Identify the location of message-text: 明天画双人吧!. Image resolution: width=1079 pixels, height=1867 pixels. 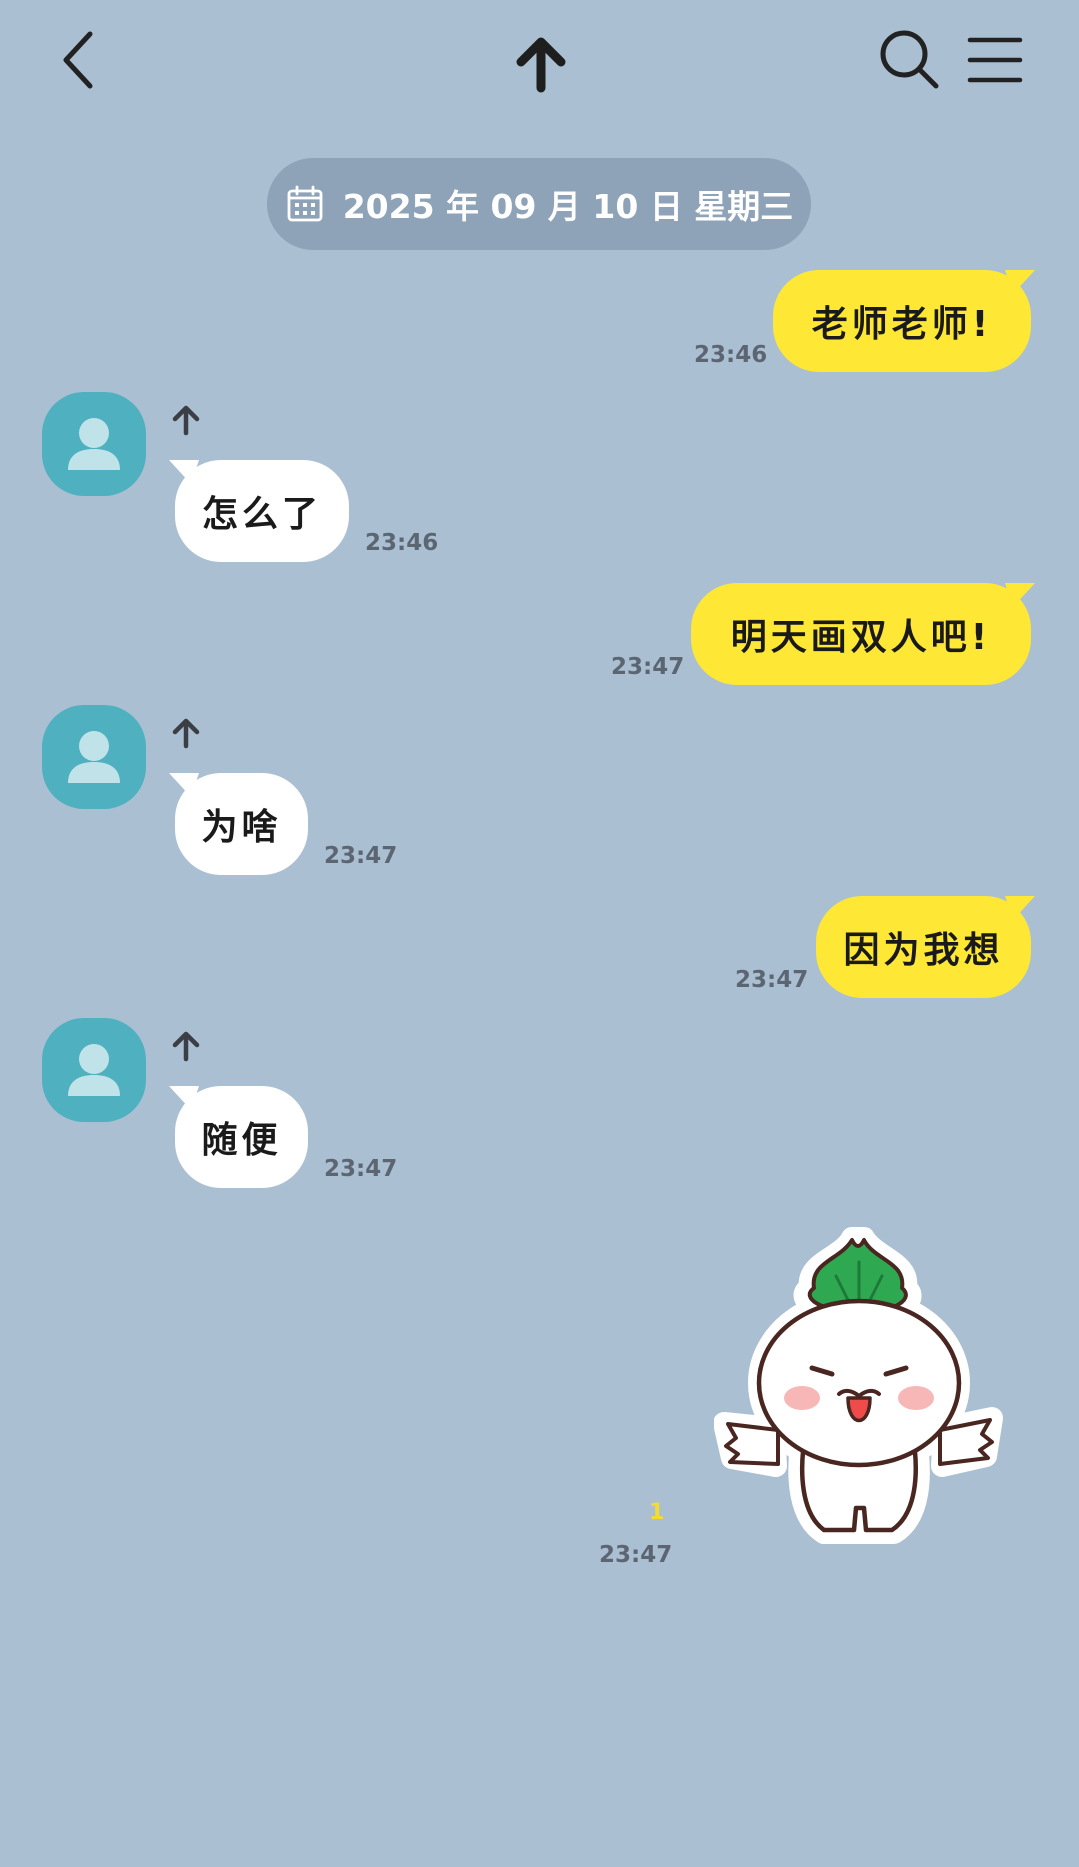
(861, 637).